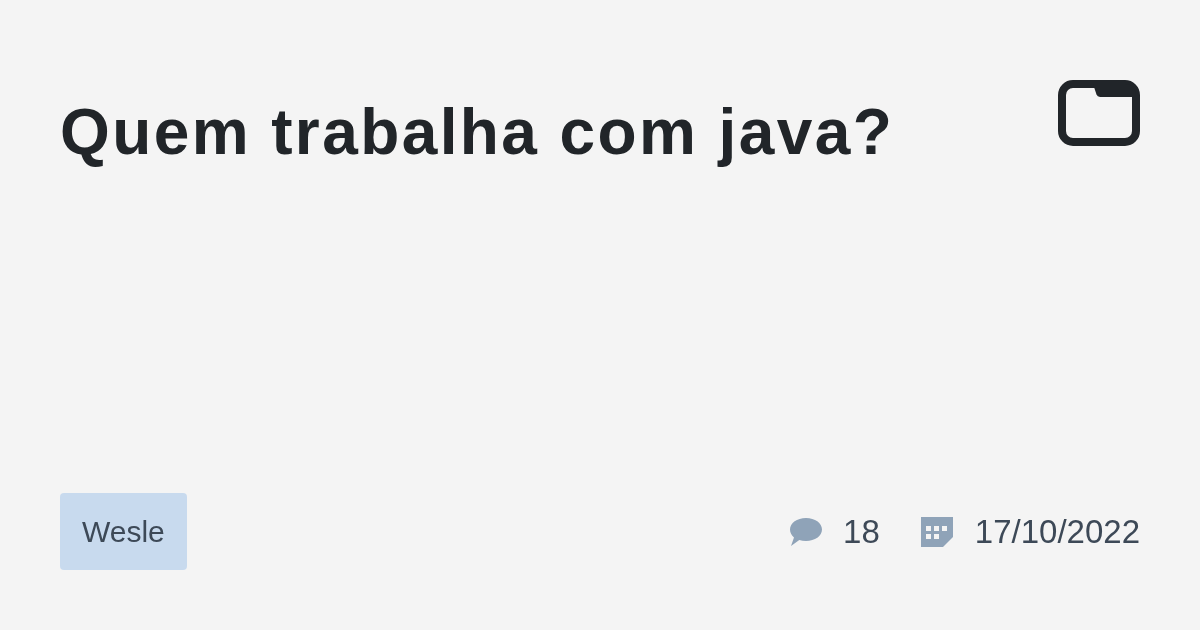 This screenshot has height=630, width=1200. Describe the element at coordinates (936, 531) in the screenshot. I see `calendar-icon` at that location.